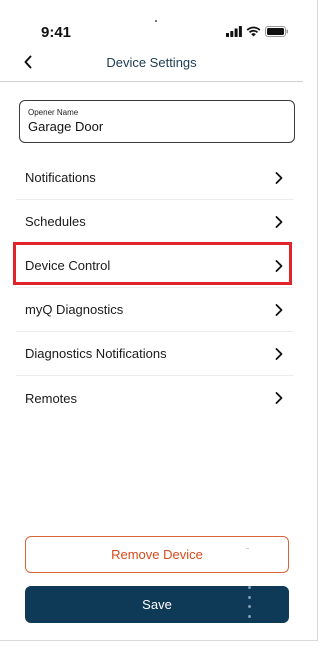 The width and height of the screenshot is (321, 657). I want to click on menu-item-diagnostics-notifications: Diagnostics Notifications, so click(155, 354).